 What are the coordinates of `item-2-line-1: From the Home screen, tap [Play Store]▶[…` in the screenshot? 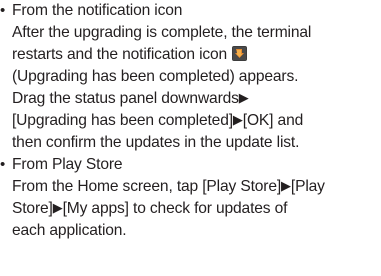 It's located at (168, 187).